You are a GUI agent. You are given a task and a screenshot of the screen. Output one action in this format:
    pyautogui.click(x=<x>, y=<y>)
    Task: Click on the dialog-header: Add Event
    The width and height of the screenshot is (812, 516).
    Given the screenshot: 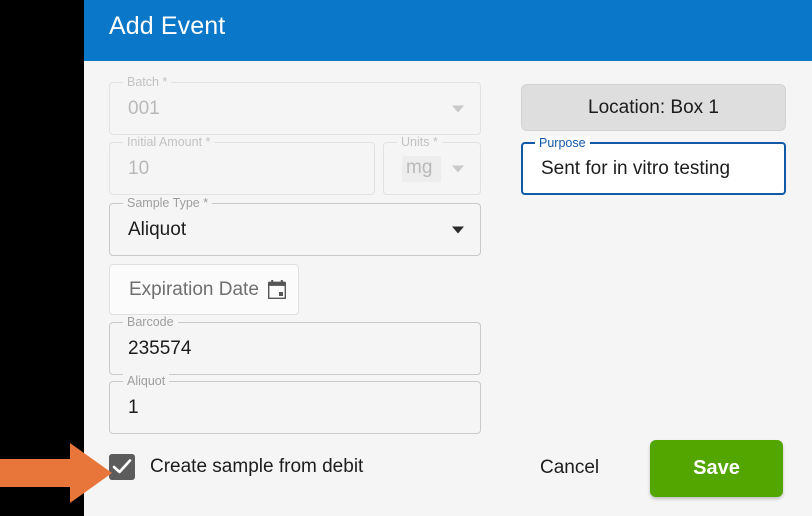 What is the action you would take?
    pyautogui.click(x=448, y=30)
    